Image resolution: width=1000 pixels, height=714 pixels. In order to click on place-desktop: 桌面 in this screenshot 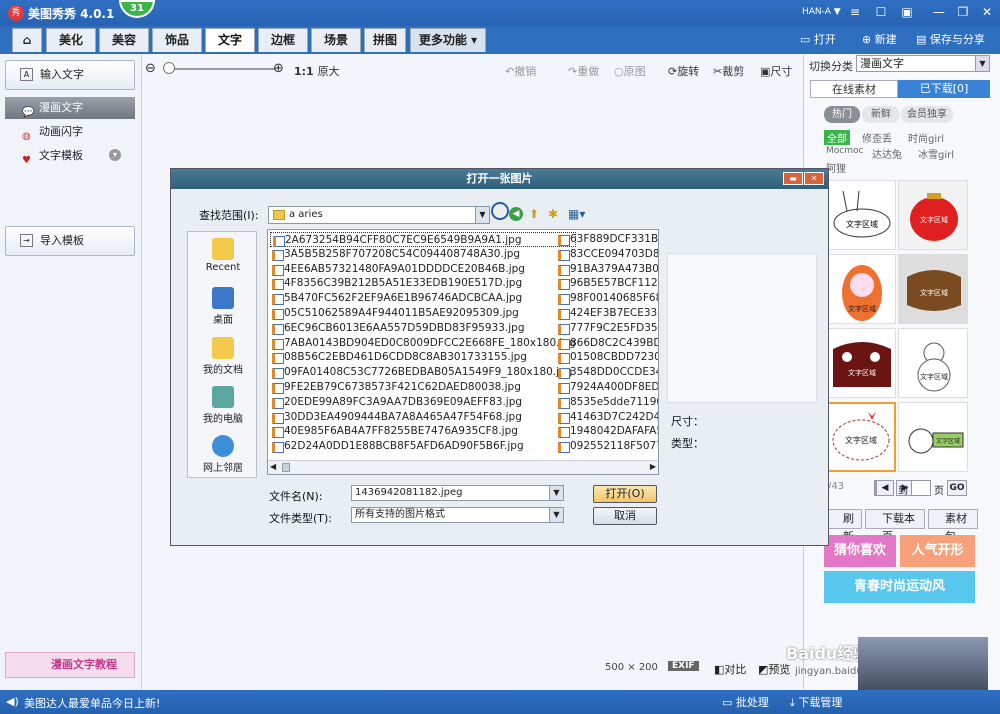, I will do `click(223, 306)`.